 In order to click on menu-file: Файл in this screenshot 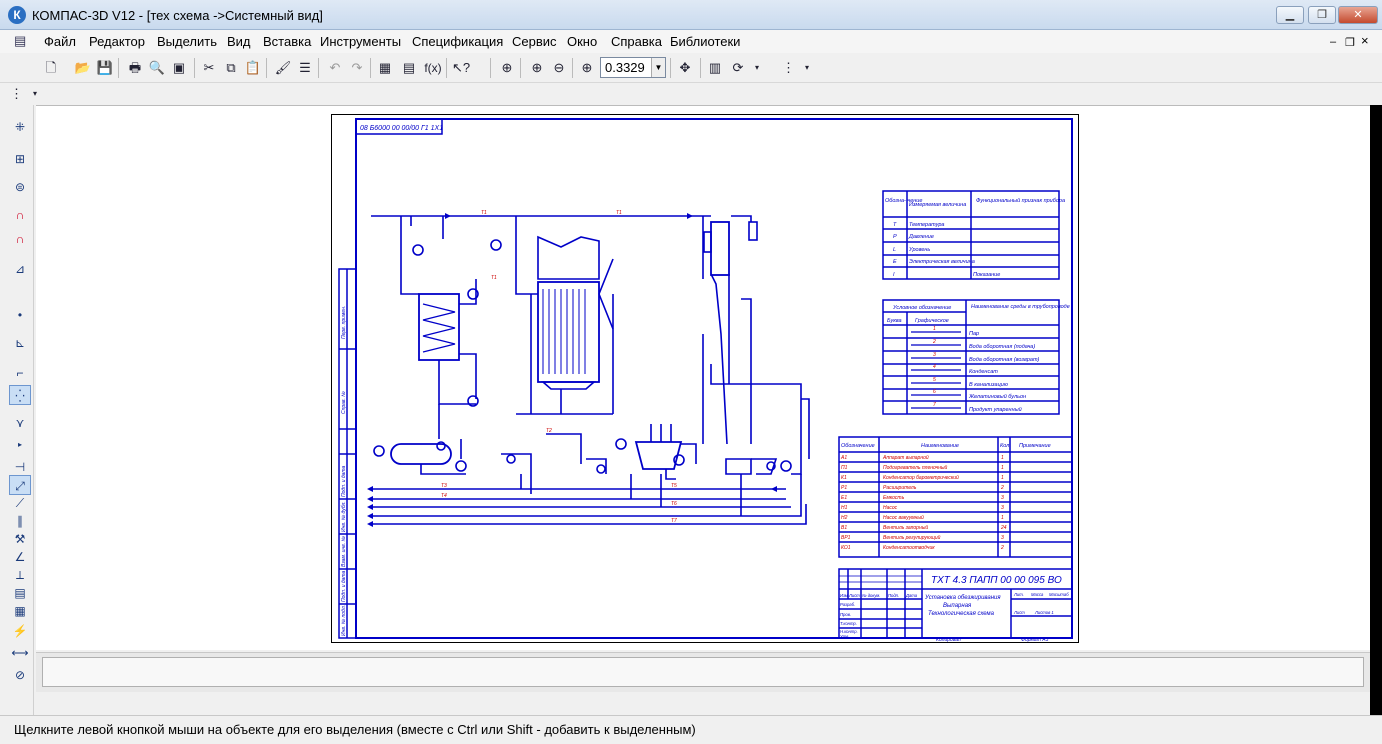, I will do `click(60, 41)`.